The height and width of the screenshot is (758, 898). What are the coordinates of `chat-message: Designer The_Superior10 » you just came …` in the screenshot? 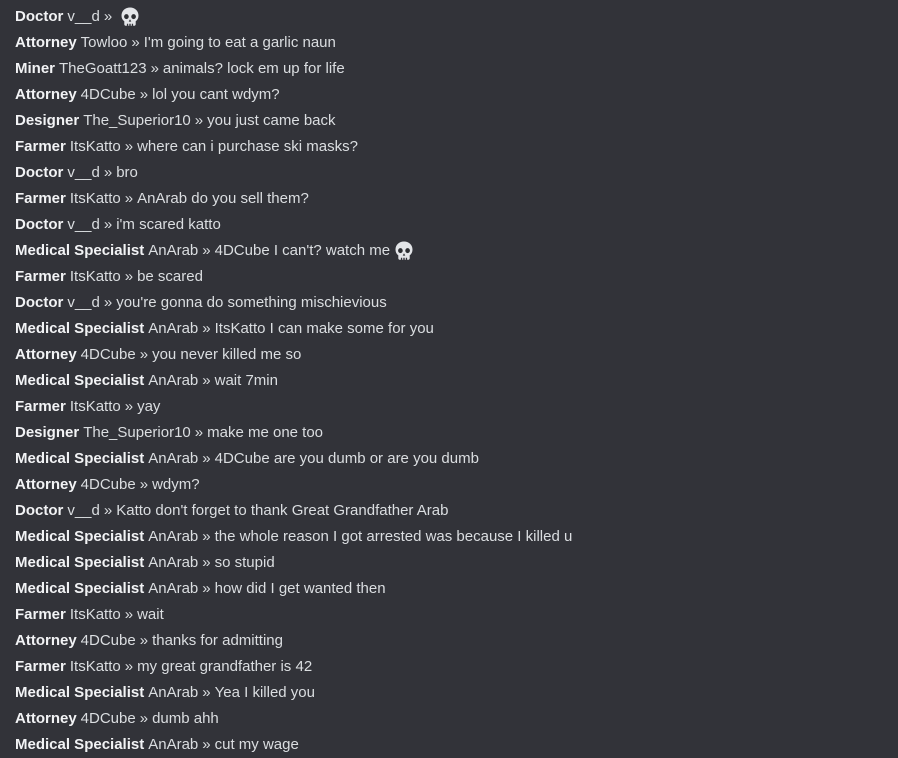 It's located at (456, 121).